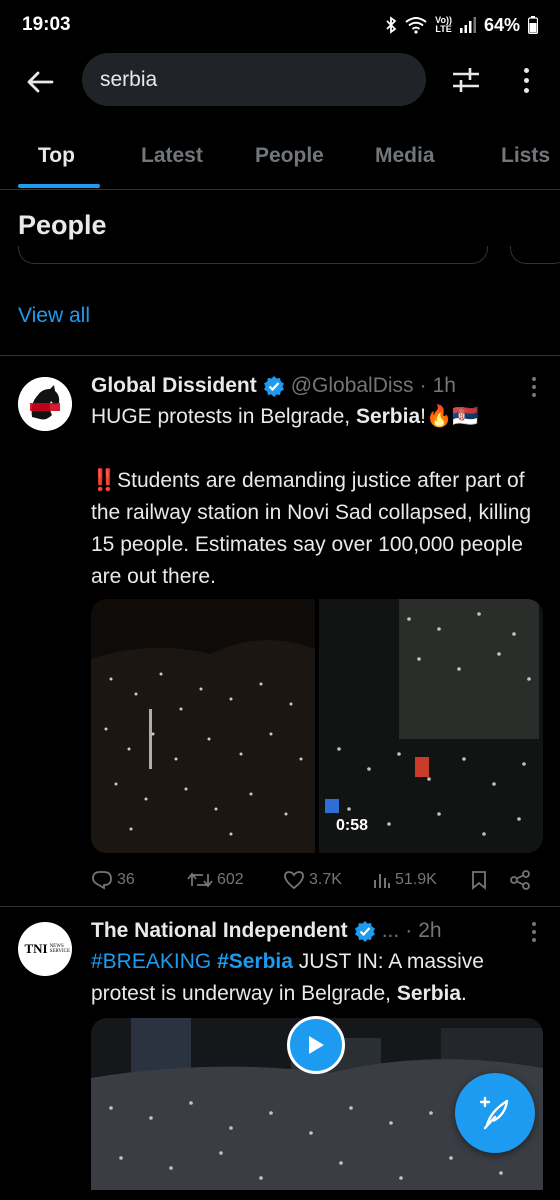  I want to click on wifi-icon, so click(416, 25).